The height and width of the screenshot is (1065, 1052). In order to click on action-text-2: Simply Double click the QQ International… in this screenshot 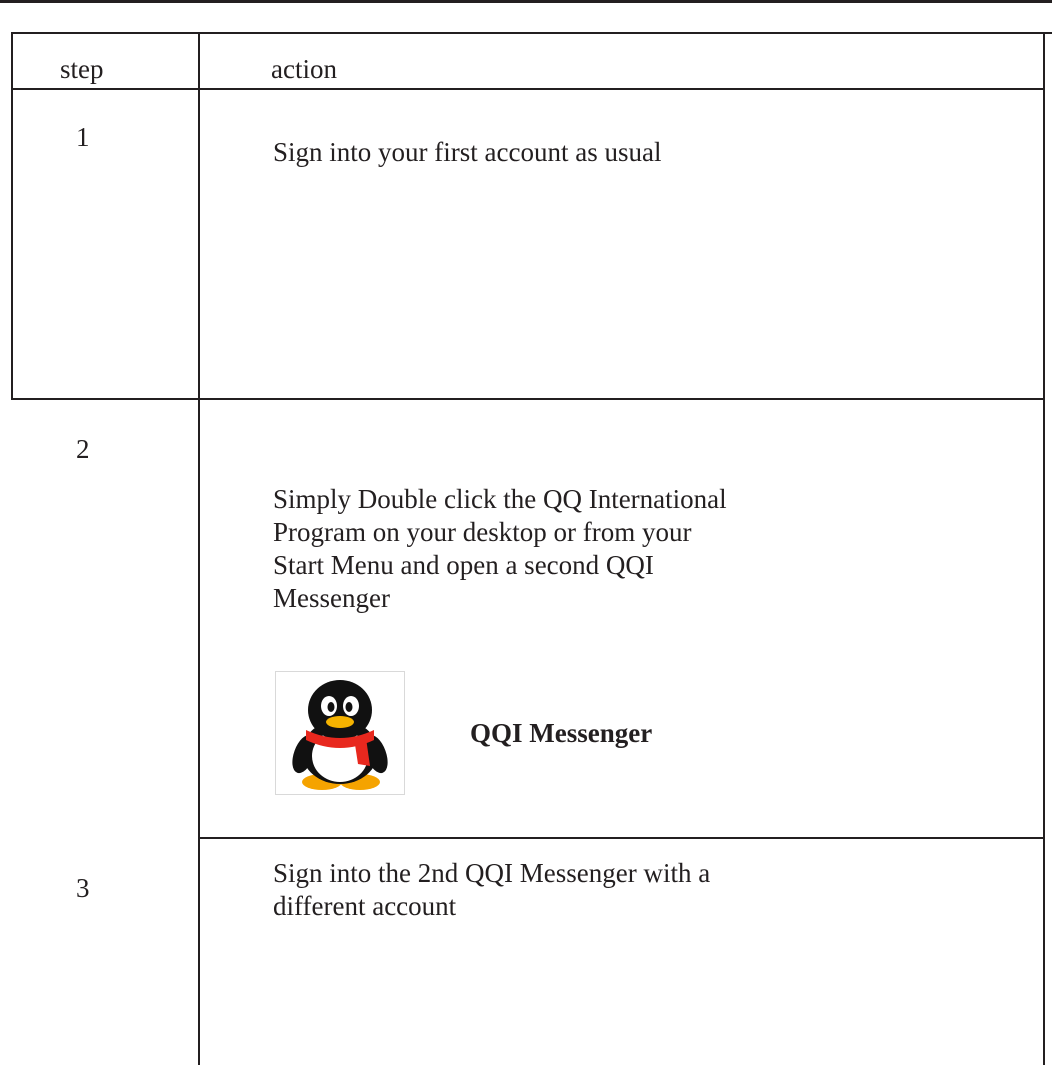, I will do `click(500, 549)`.